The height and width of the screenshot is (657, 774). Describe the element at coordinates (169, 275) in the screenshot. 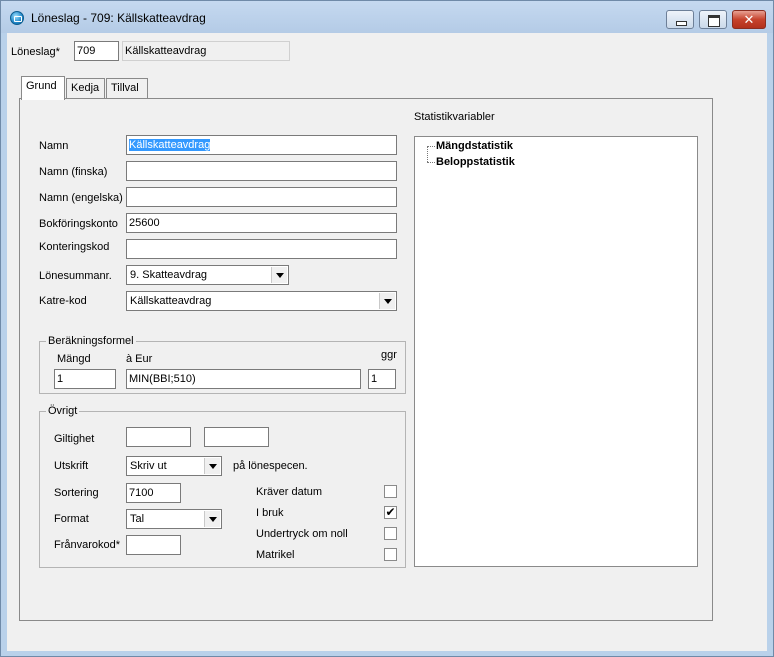

I see `lonesummanr-value: 9. Skatteavdrag` at that location.